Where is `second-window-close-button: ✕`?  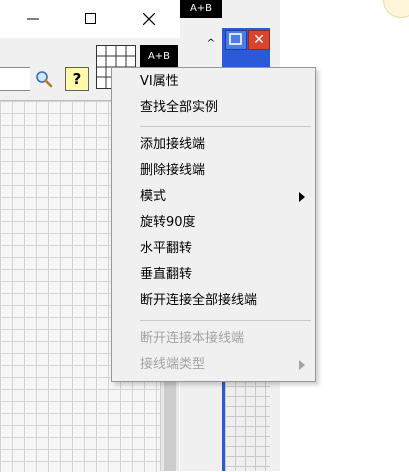
second-window-close-button: ✕ is located at coordinates (259, 40).